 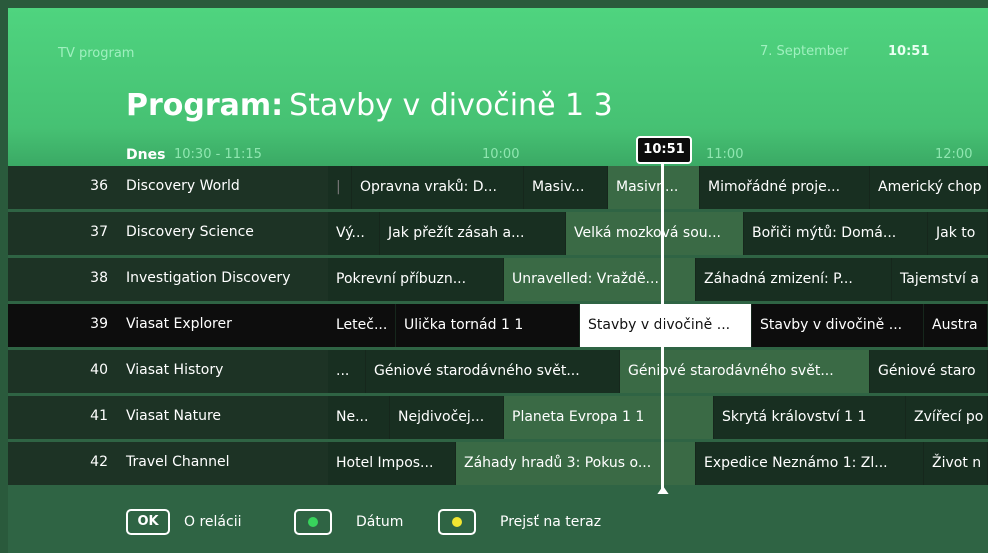 I want to click on channel-number: 42, so click(x=99, y=462).